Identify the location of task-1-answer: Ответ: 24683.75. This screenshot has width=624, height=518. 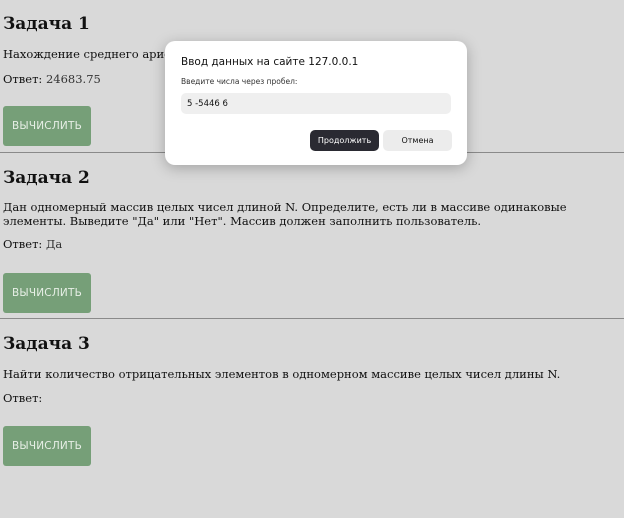
(52, 79).